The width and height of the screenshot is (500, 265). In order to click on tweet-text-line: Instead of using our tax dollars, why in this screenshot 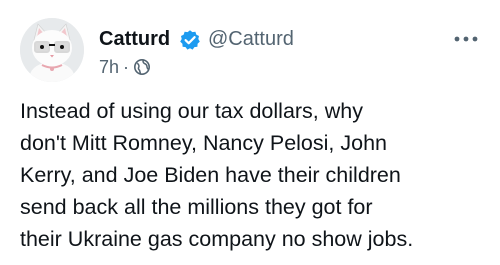, I will do `click(191, 111)`.